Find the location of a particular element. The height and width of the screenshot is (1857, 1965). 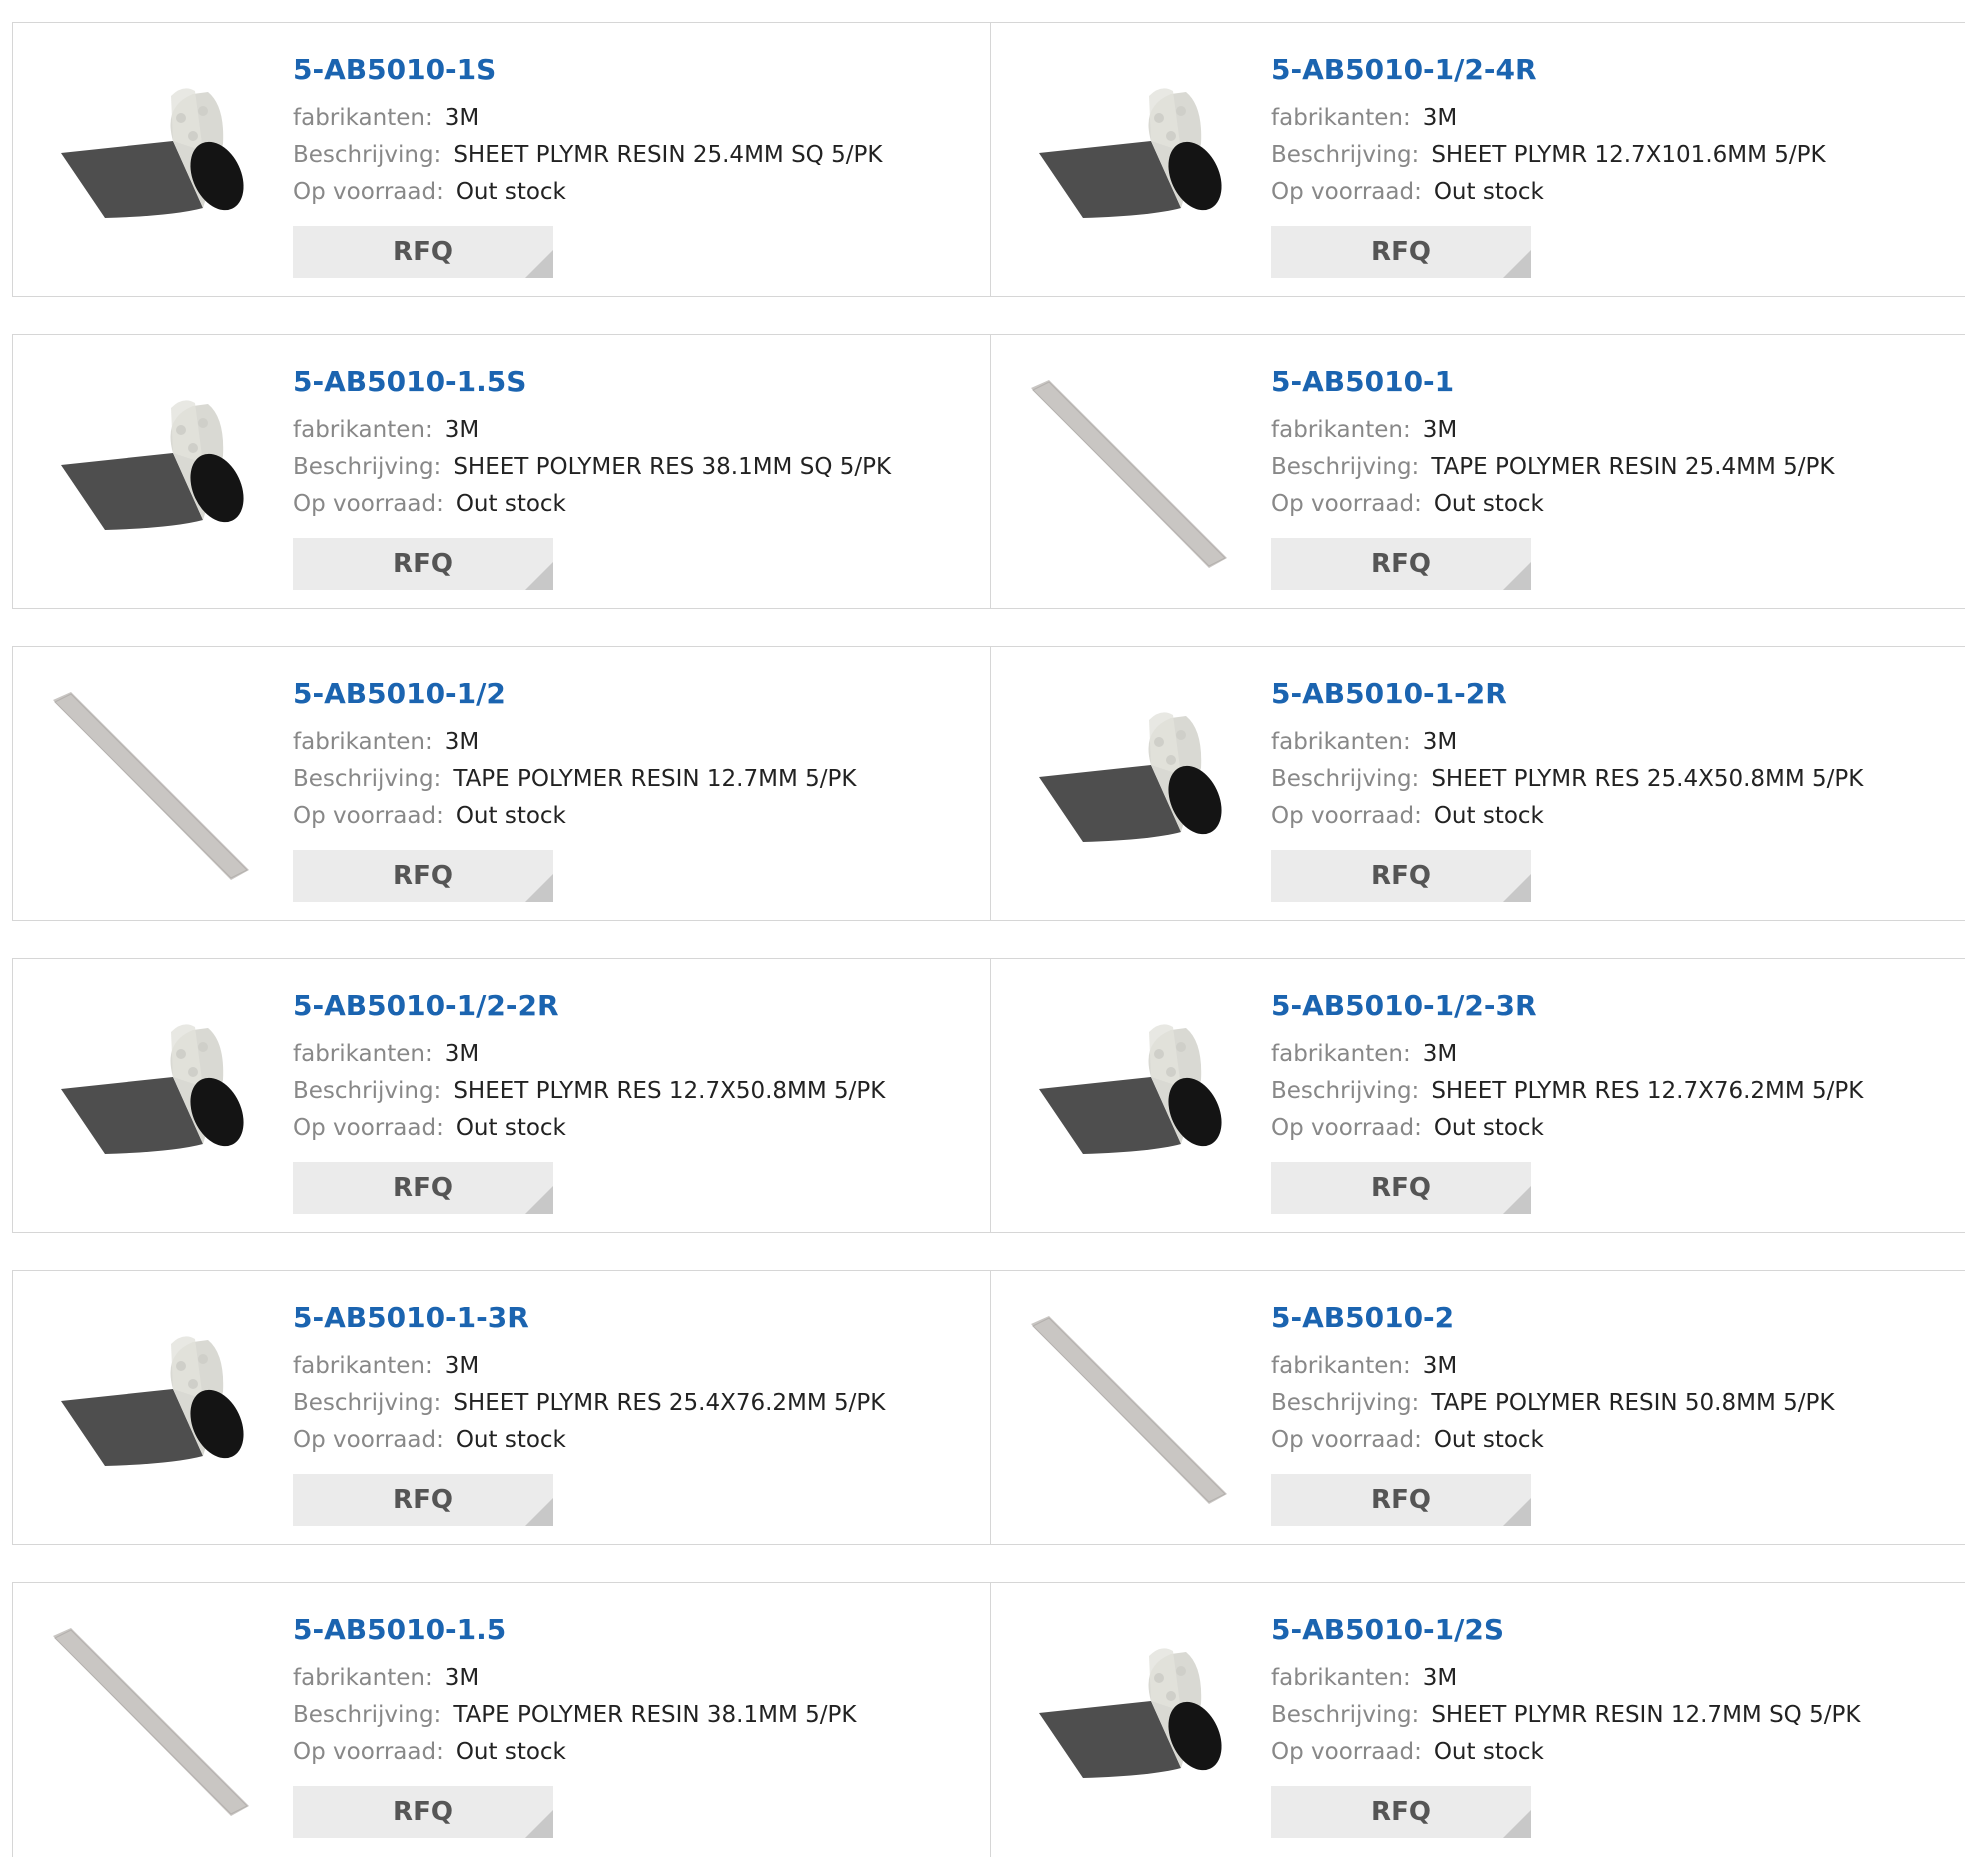

part-number-link: 5-AB5010-1S is located at coordinates (394, 69).